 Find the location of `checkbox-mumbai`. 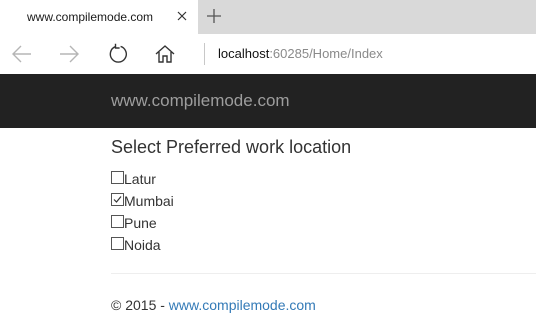

checkbox-mumbai is located at coordinates (117, 199).